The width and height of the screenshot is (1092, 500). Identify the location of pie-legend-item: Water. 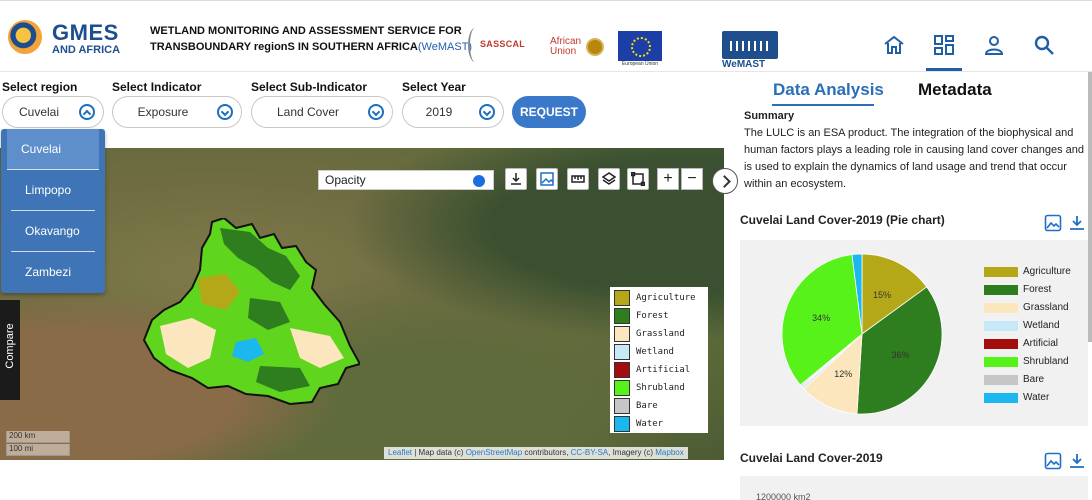
(1034, 399).